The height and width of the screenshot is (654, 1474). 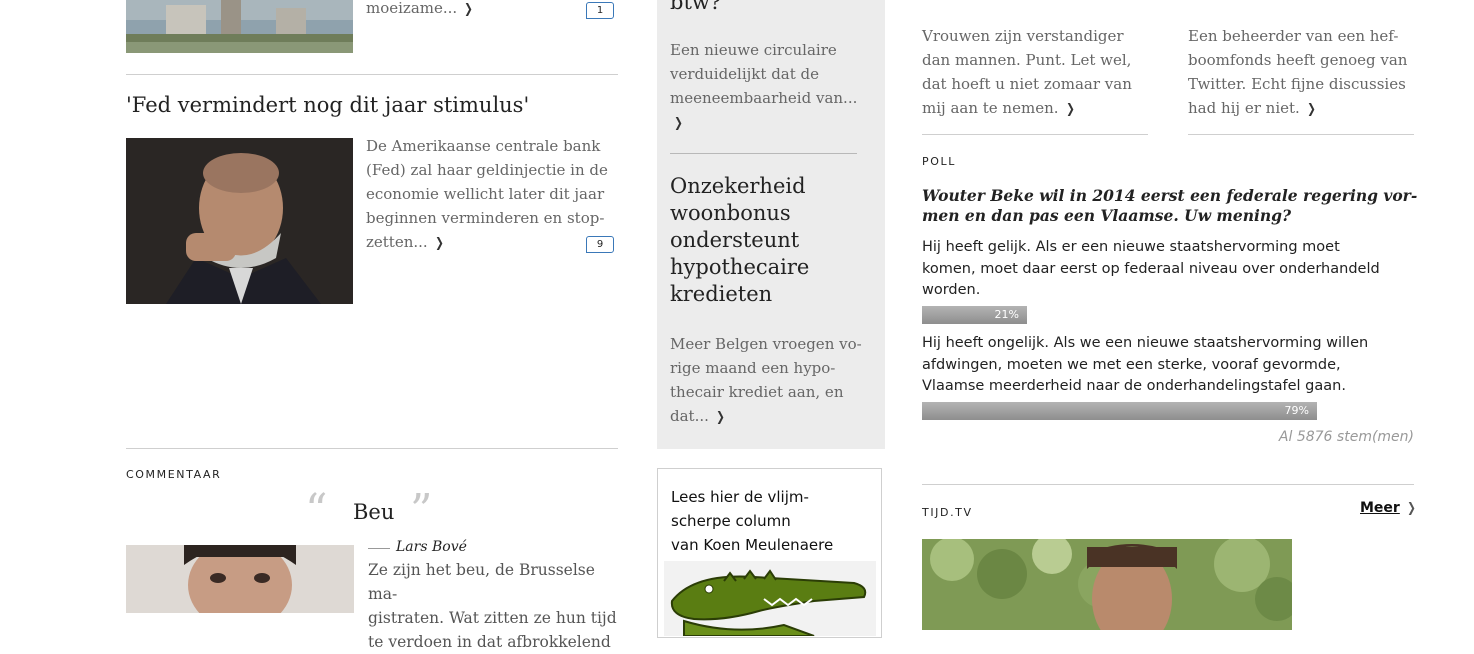 I want to click on commentaar-title: Beu, so click(x=373, y=512).